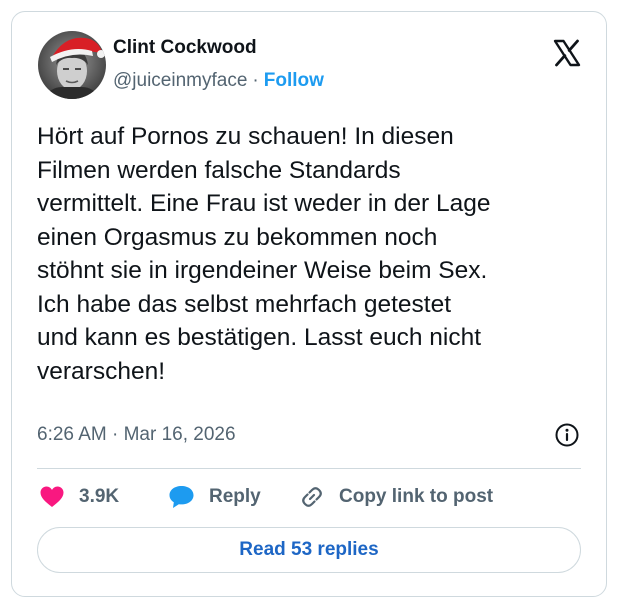 This screenshot has width=620, height=610. I want to click on avatar-image, so click(72, 65).